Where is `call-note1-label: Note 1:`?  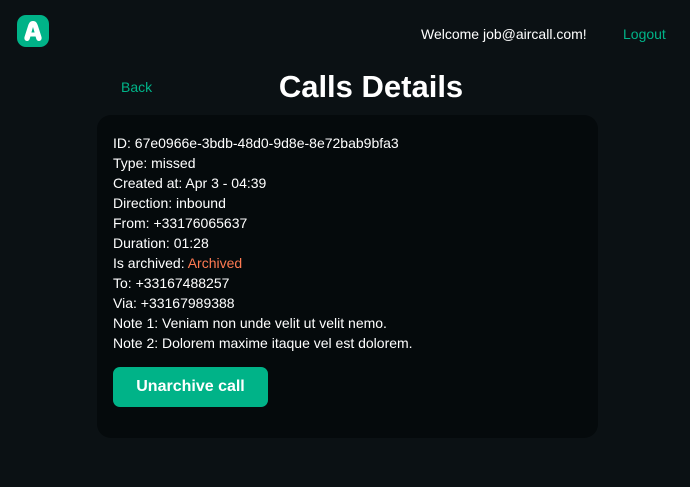
call-note1-label: Note 1: is located at coordinates (138, 323).